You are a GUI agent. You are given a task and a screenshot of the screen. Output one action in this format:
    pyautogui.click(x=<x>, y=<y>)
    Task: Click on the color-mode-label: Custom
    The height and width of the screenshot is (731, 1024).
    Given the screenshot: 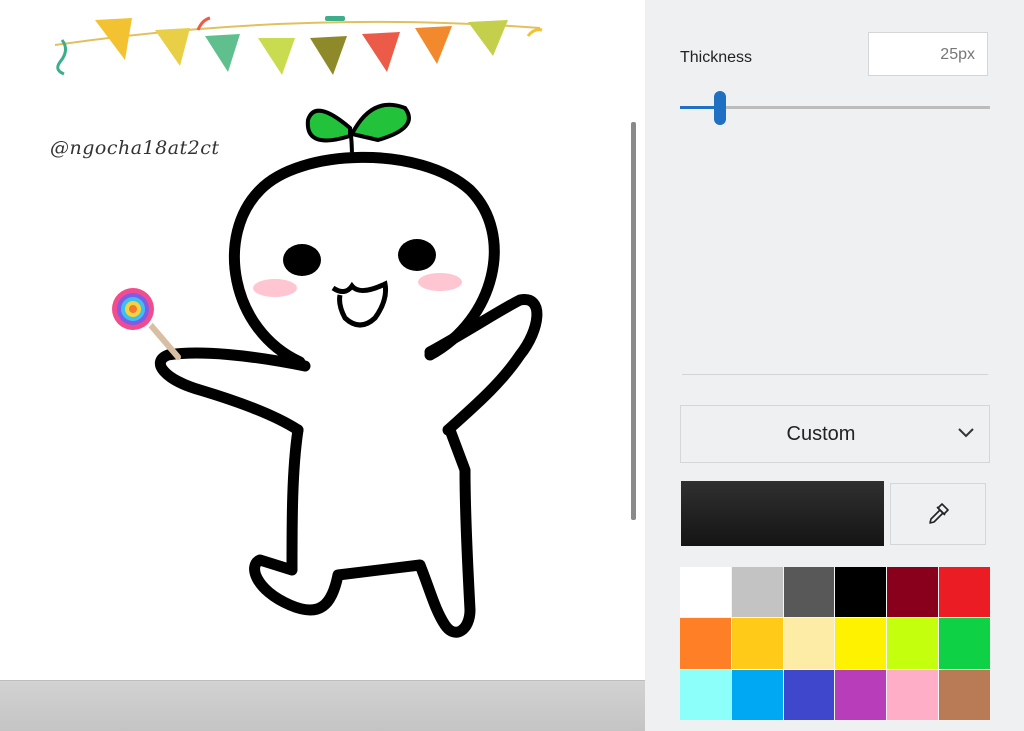 What is the action you would take?
    pyautogui.click(x=821, y=434)
    